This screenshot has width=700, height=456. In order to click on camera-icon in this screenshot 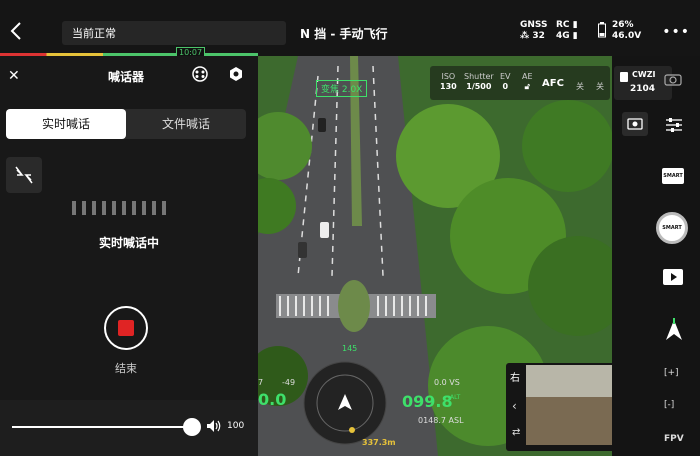, I will do `click(673, 79)`.